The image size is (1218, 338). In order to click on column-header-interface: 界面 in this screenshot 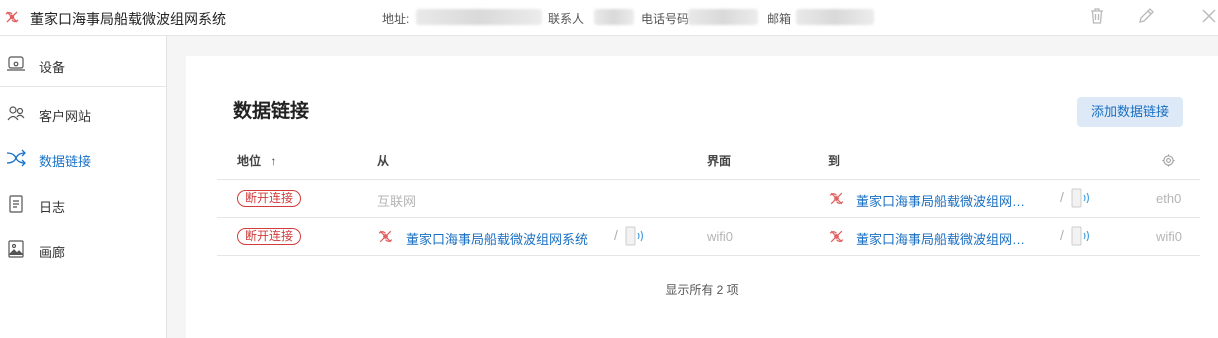, I will do `click(719, 160)`.